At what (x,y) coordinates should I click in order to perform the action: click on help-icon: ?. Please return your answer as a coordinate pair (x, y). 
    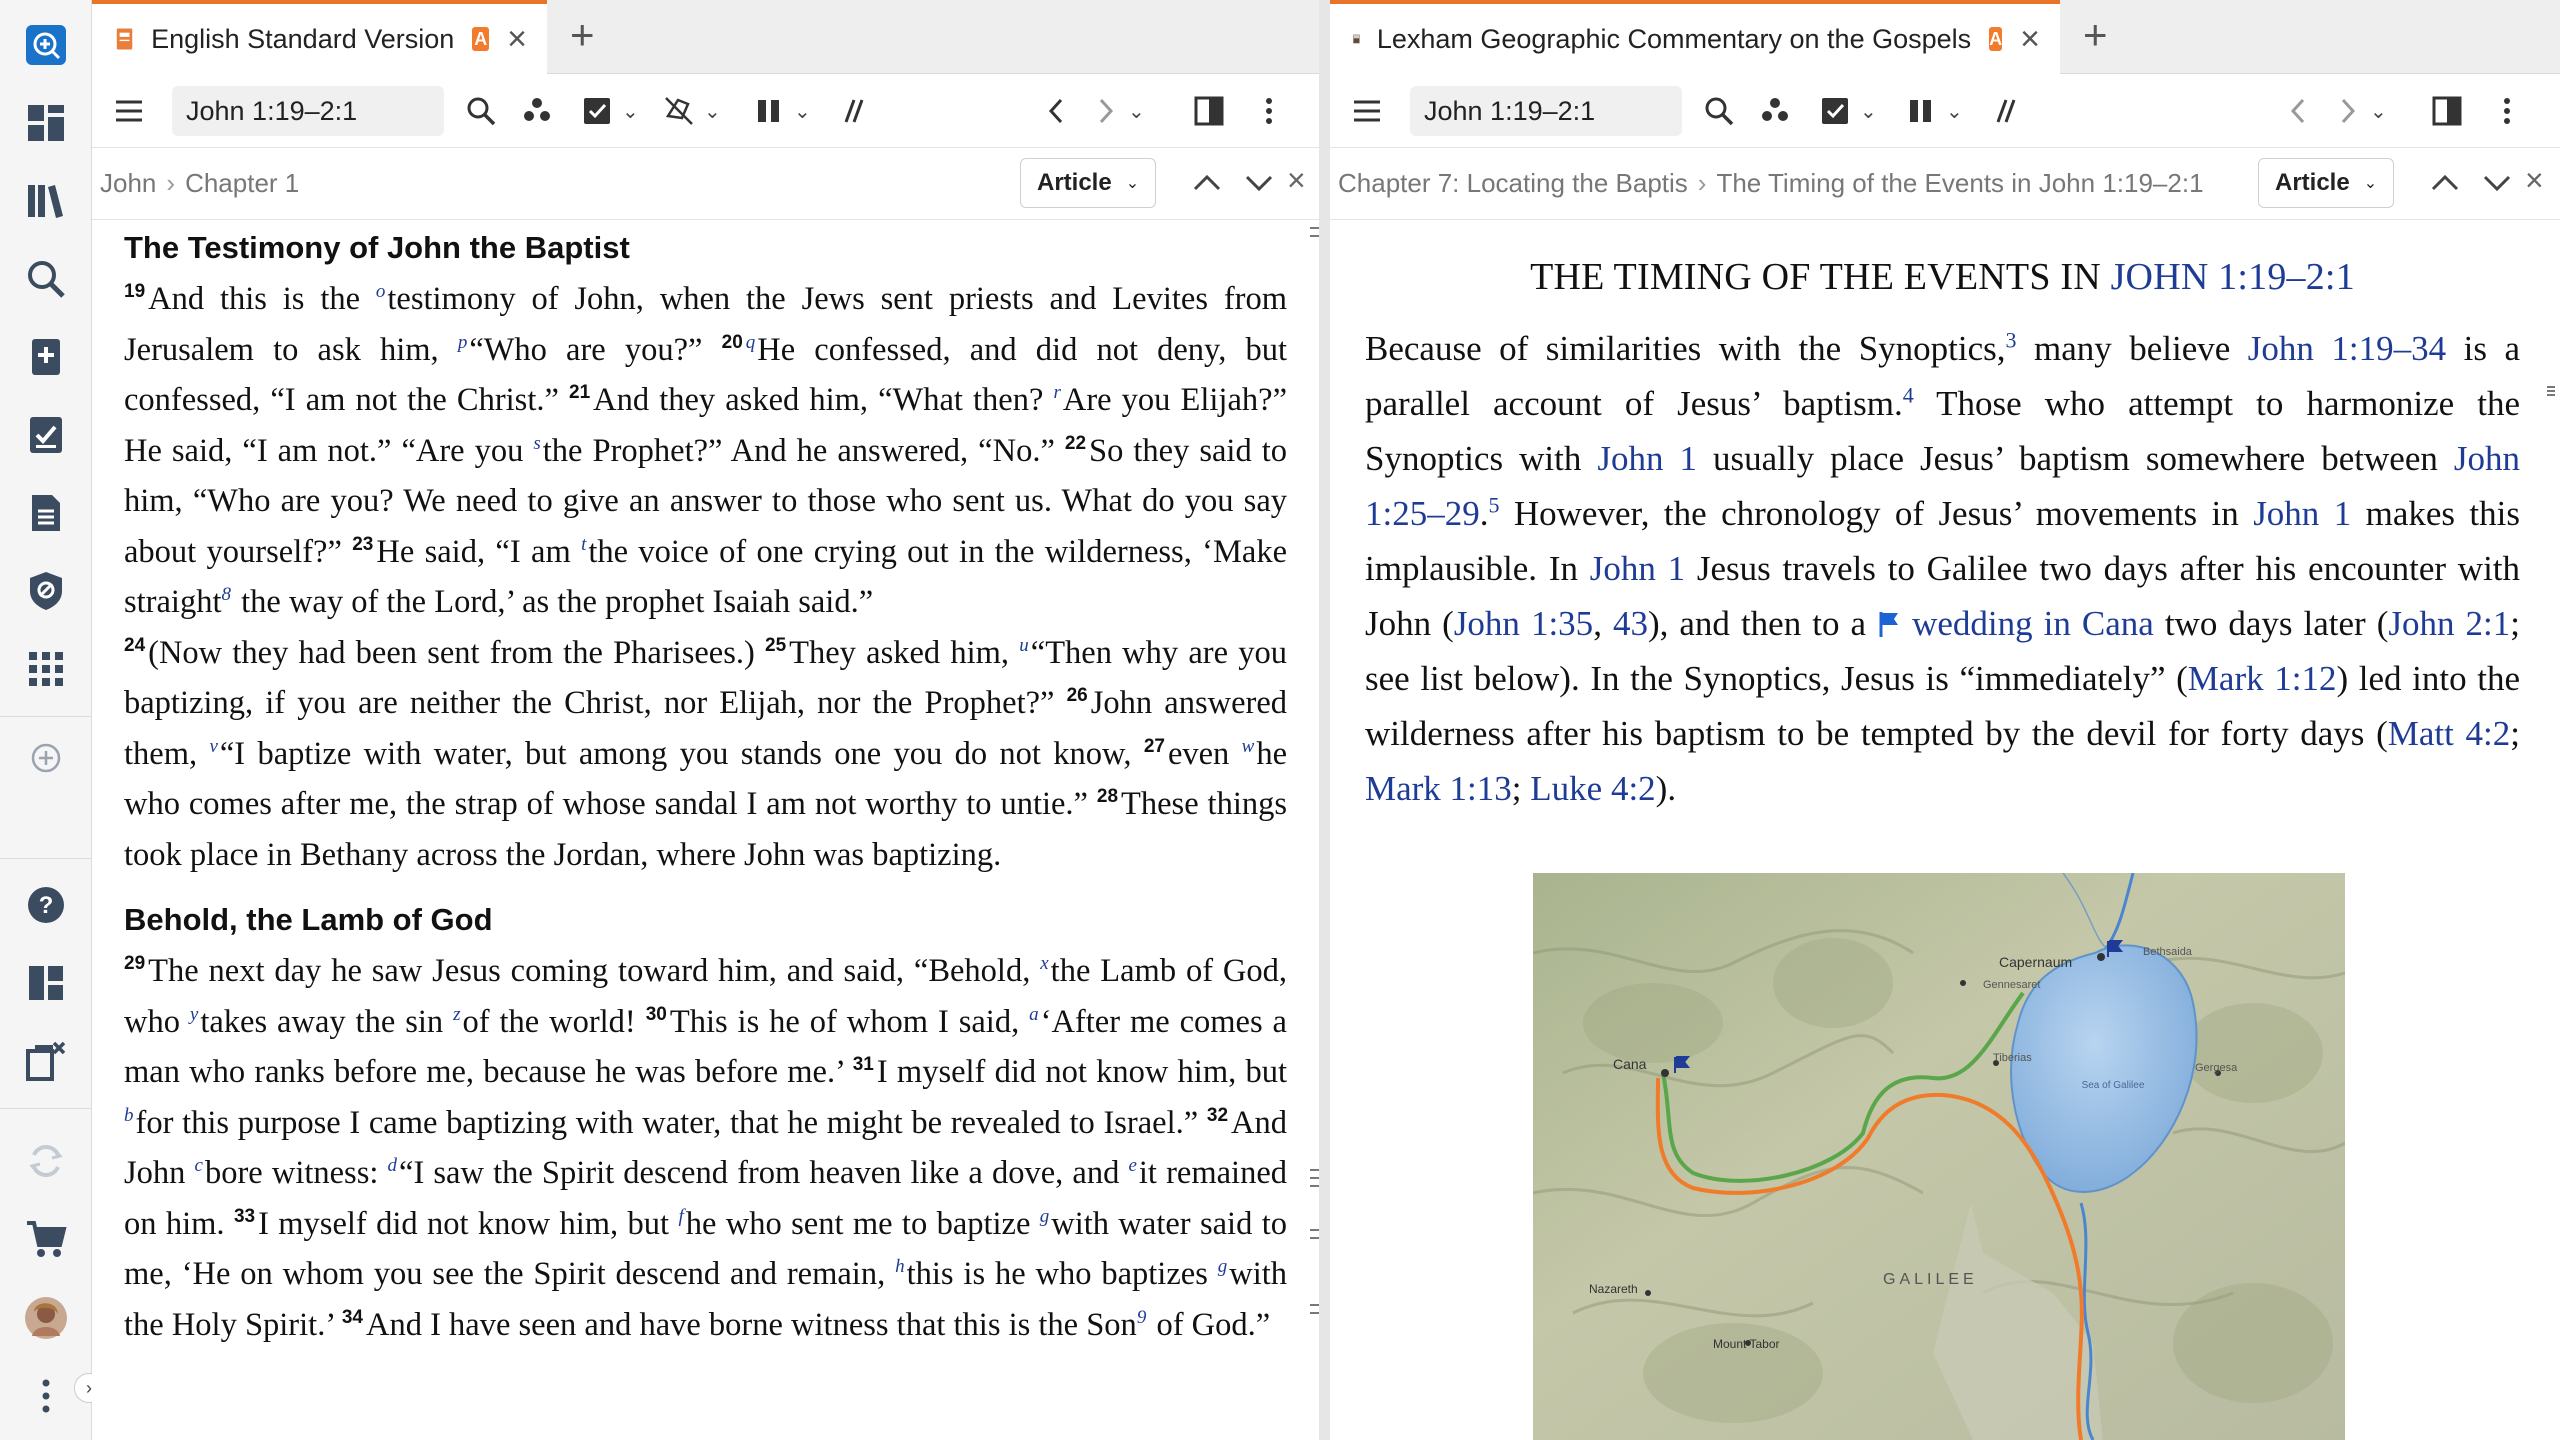
    Looking at the image, I should click on (46, 905).